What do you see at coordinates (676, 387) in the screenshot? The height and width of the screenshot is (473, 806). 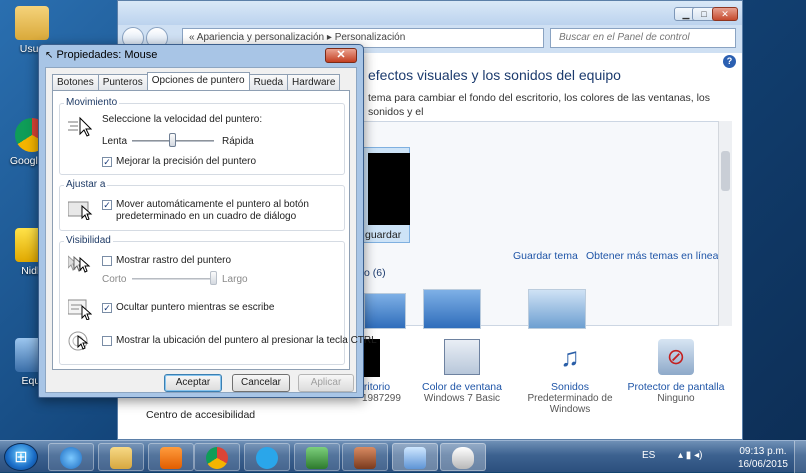 I see `option-name: Protector de pantalla` at bounding box center [676, 387].